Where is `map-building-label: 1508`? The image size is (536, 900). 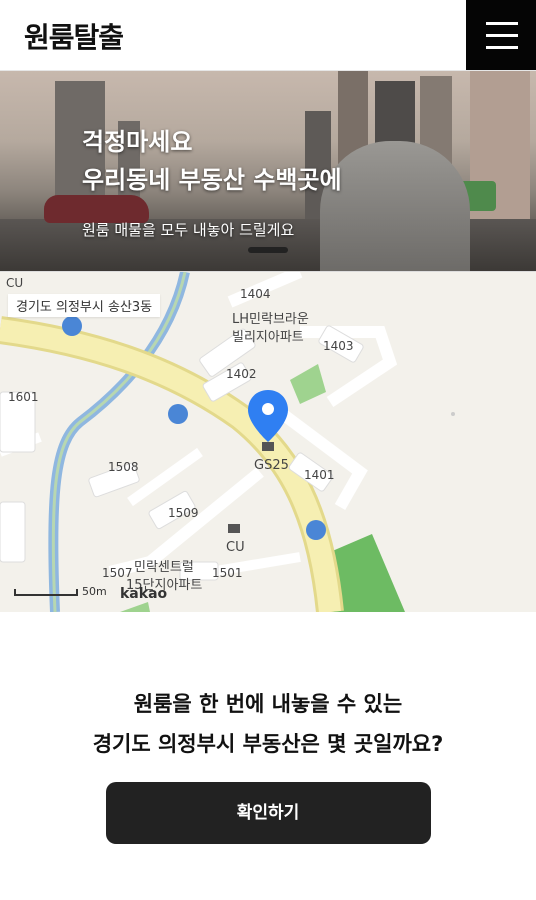 map-building-label: 1508 is located at coordinates (123, 467).